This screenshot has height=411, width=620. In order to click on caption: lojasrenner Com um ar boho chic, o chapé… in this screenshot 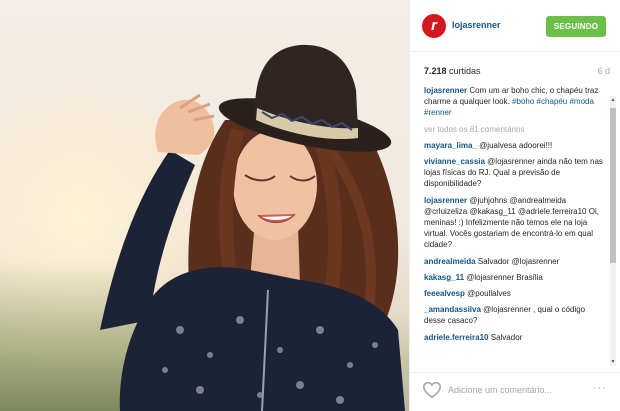, I will do `click(515, 102)`.